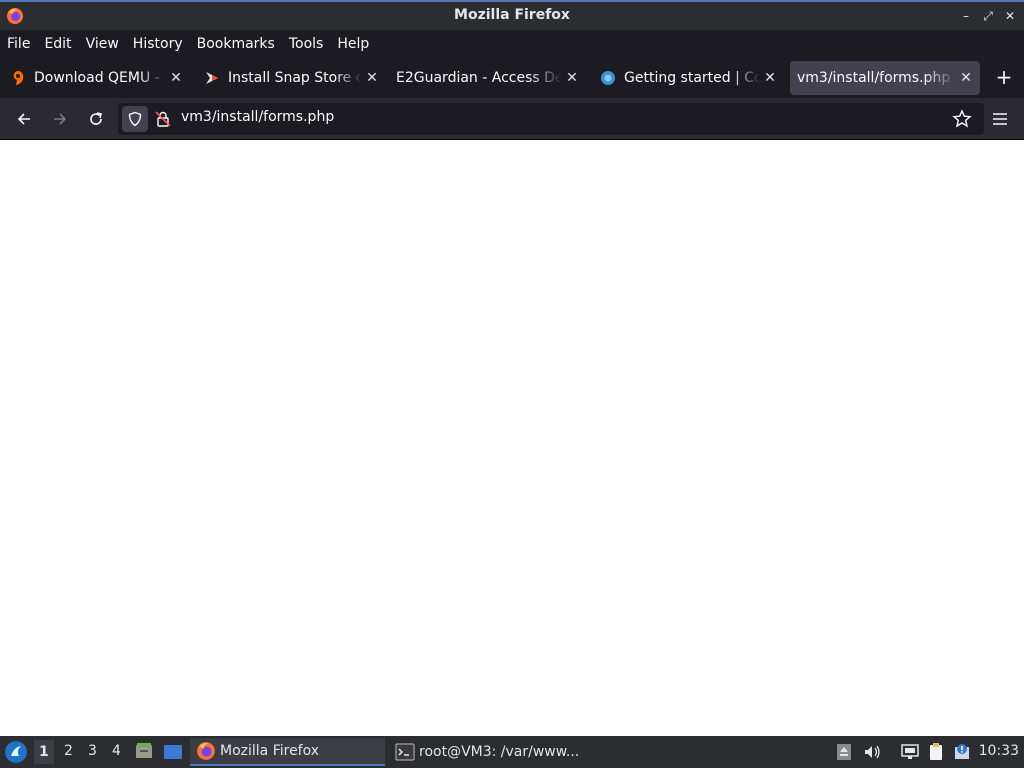 This screenshot has width=1024, height=768. I want to click on restore-button: ⤢, so click(988, 16).